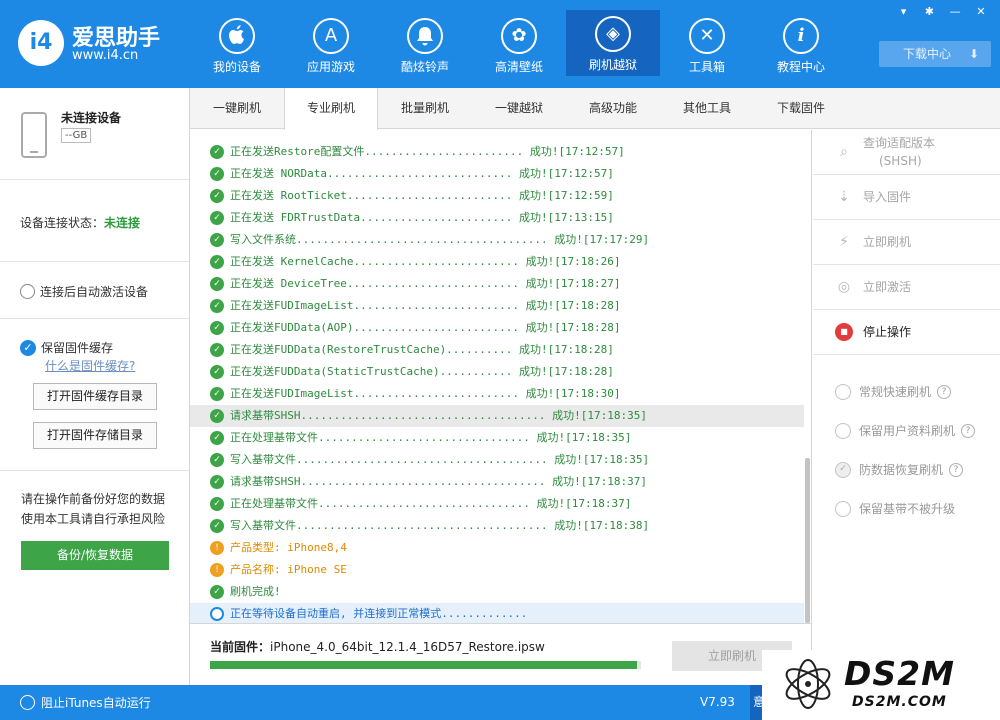  What do you see at coordinates (424, 67) in the screenshot?
I see `nav-label: 酷炫铃声` at bounding box center [424, 67].